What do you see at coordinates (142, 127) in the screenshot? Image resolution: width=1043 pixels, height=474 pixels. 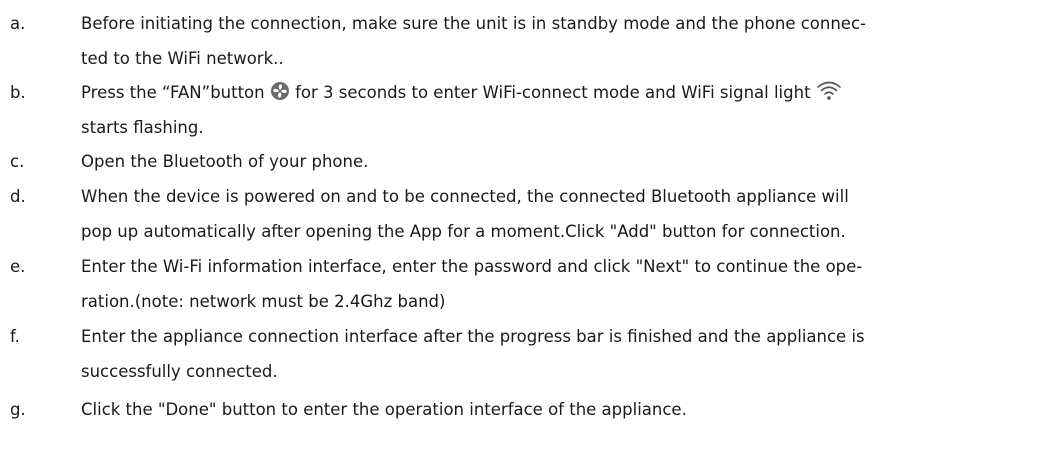 I see `list-line: starts flashing.` at bounding box center [142, 127].